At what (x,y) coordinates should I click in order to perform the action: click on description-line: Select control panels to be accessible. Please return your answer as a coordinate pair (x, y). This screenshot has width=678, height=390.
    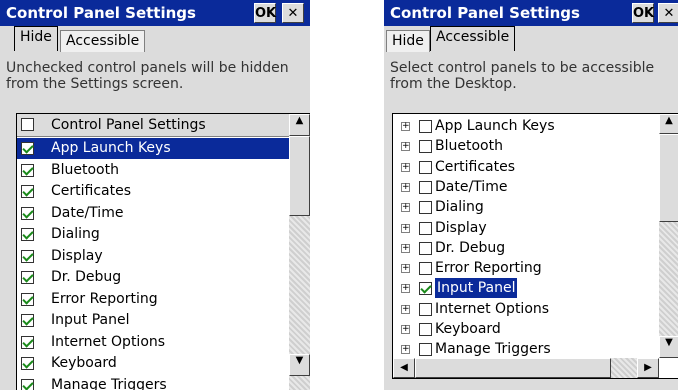
    Looking at the image, I should click on (522, 68).